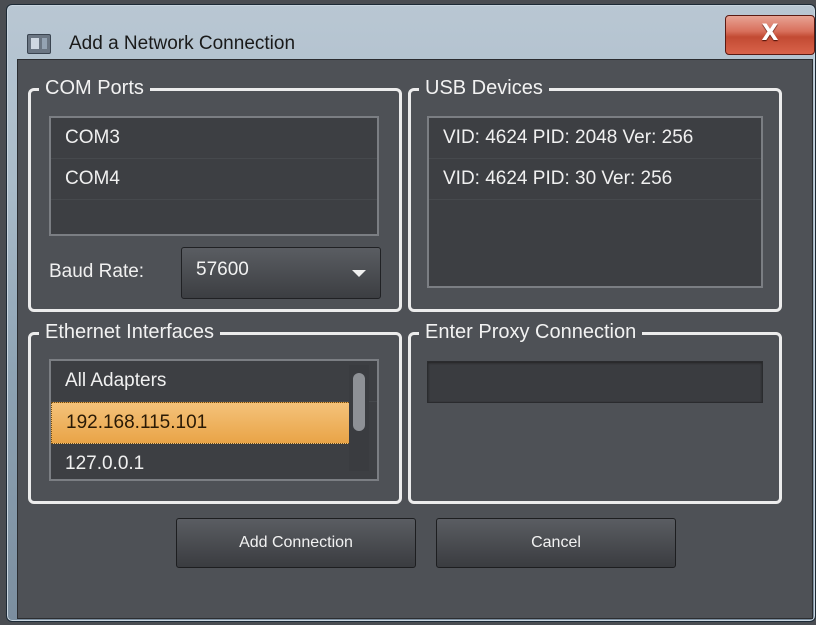 The image size is (816, 625). I want to click on com-ports-list: COM3 COM4, so click(214, 176).